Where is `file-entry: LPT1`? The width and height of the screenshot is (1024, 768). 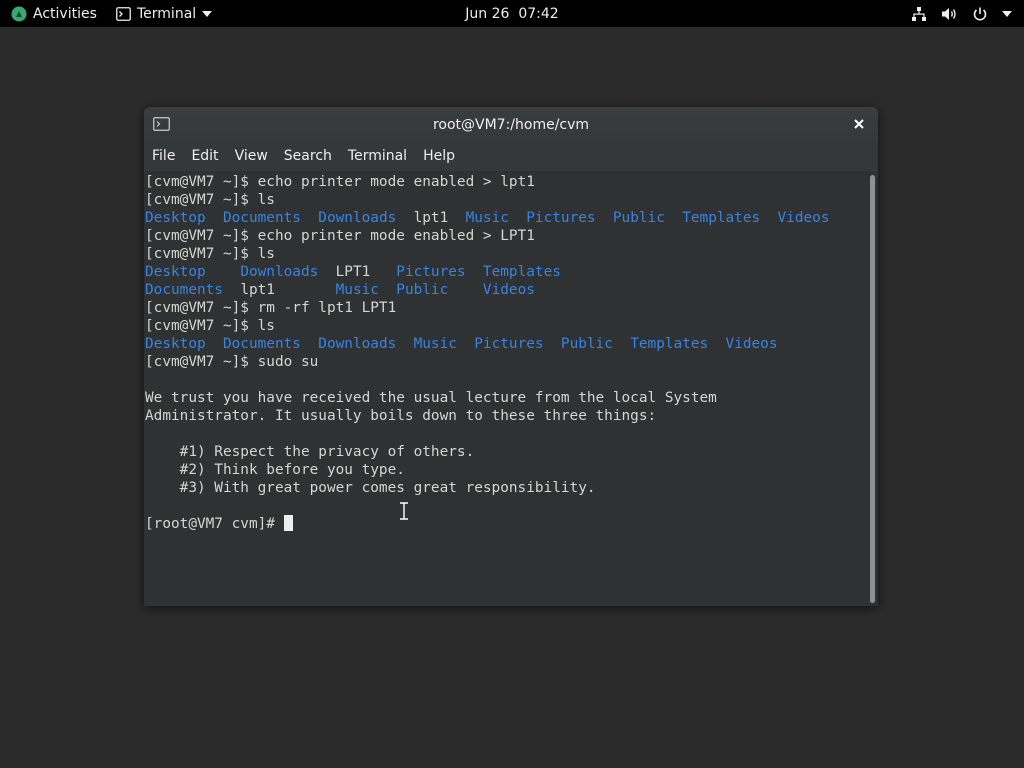
file-entry: LPT1 is located at coordinates (353, 272).